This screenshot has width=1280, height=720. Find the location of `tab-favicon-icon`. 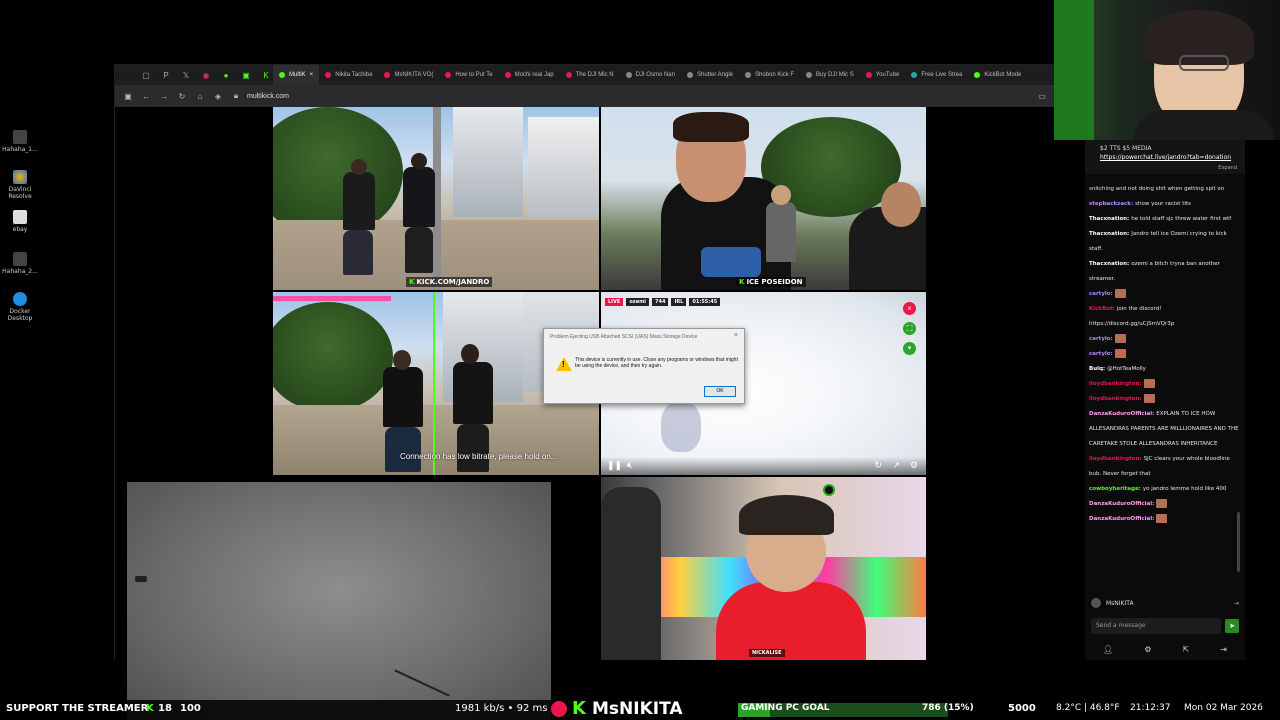

tab-favicon-icon is located at coordinates (868, 75).